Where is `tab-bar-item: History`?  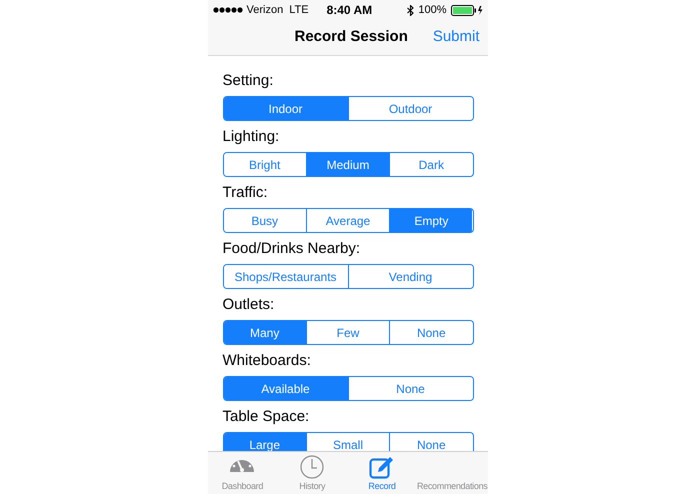
tab-bar-item: History is located at coordinates (312, 473).